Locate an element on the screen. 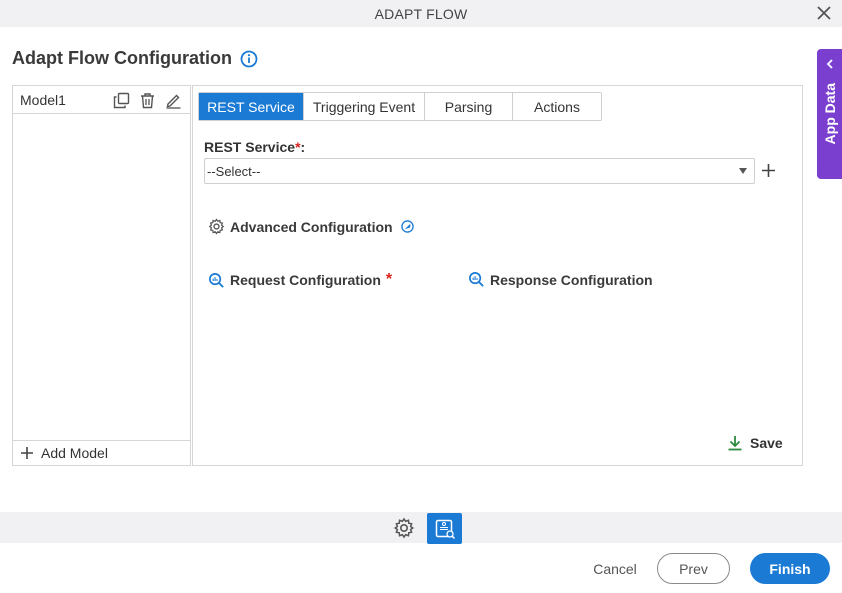 The height and width of the screenshot is (593, 842). settings-gear-icon is located at coordinates (404, 528).